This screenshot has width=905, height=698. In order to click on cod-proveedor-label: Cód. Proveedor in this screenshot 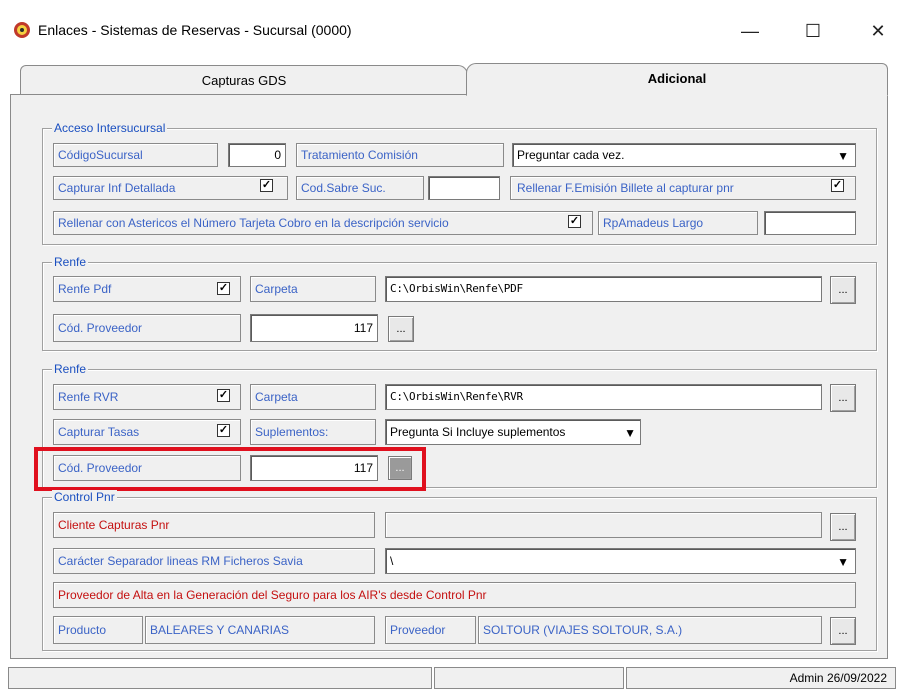, I will do `click(147, 328)`.